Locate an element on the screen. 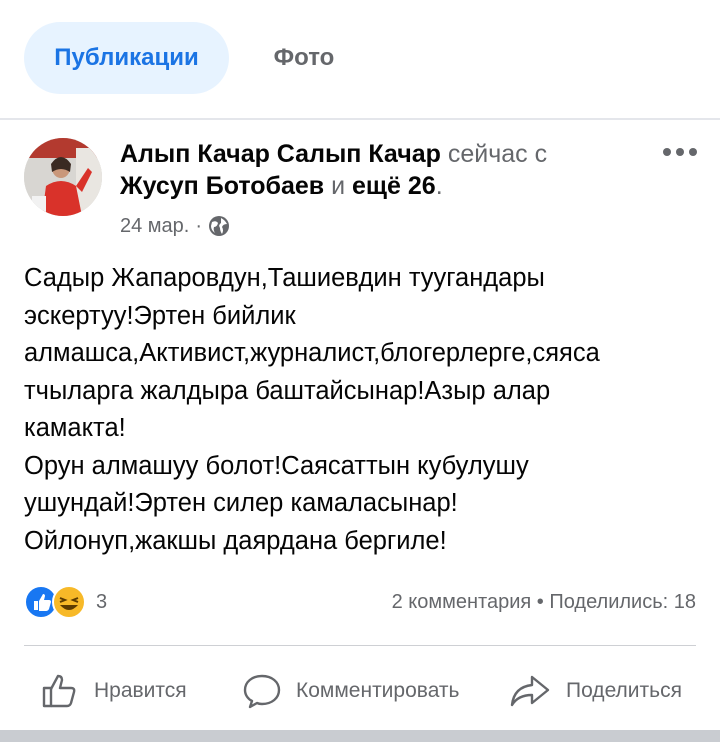 This screenshot has width=720, height=742. feed-separator is located at coordinates (360, 736).